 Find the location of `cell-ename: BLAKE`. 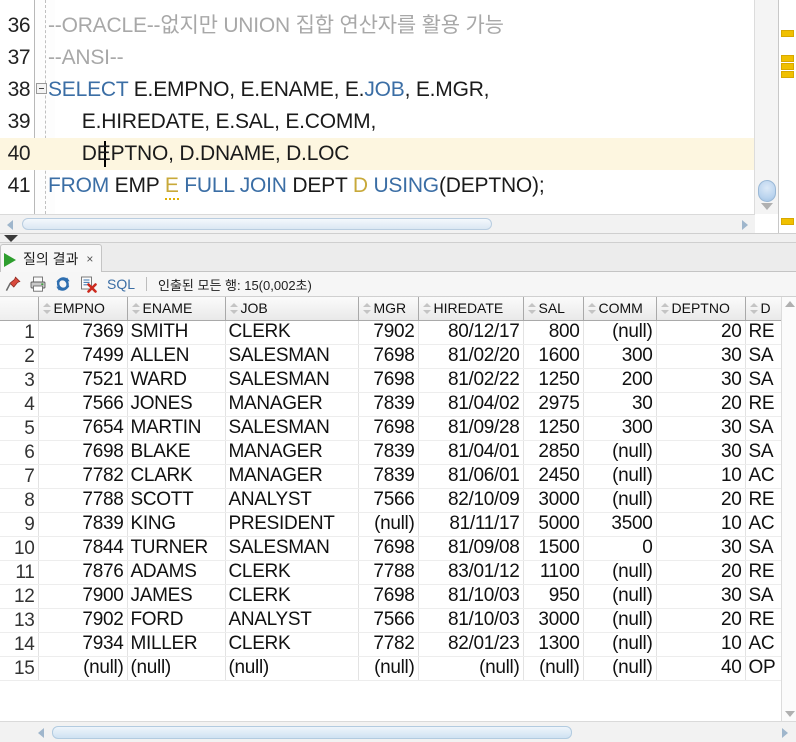

cell-ename: BLAKE is located at coordinates (176, 452).